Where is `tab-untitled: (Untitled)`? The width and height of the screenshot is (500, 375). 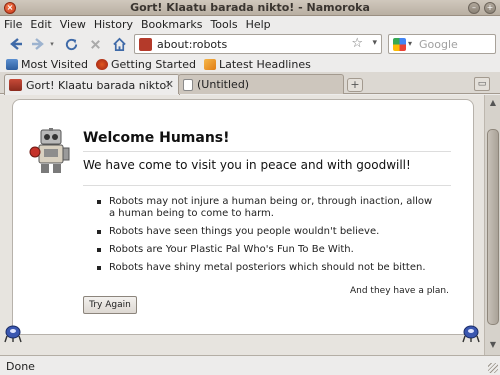
tab-untitled: (Untitled) is located at coordinates (261, 84).